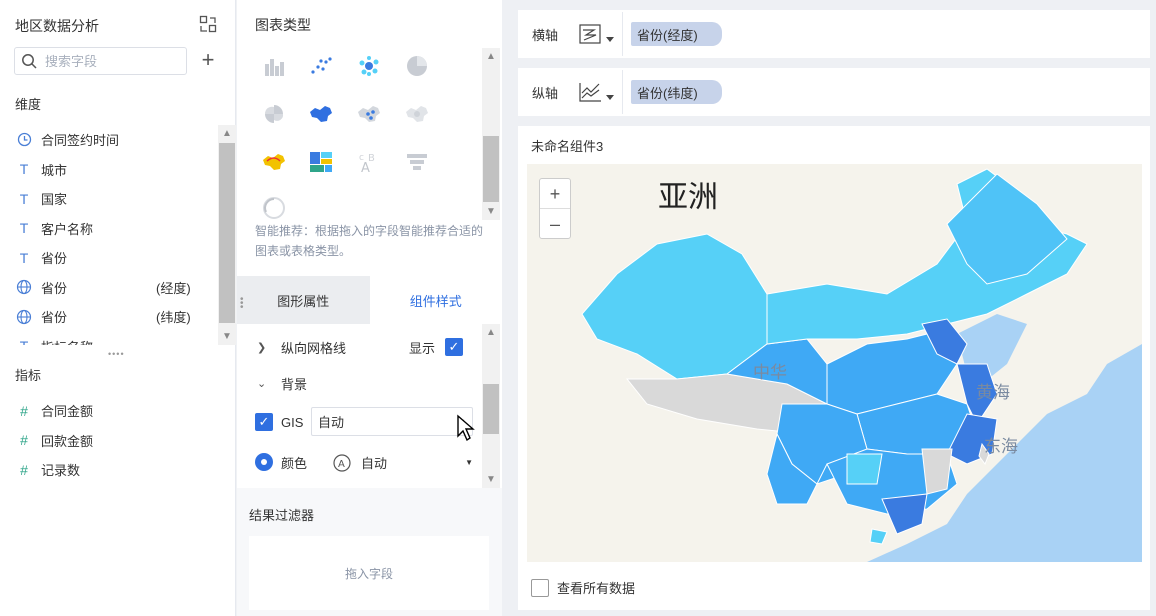 The height and width of the screenshot is (616, 1156). I want to click on widget-title: 未命名组件3, so click(567, 146).